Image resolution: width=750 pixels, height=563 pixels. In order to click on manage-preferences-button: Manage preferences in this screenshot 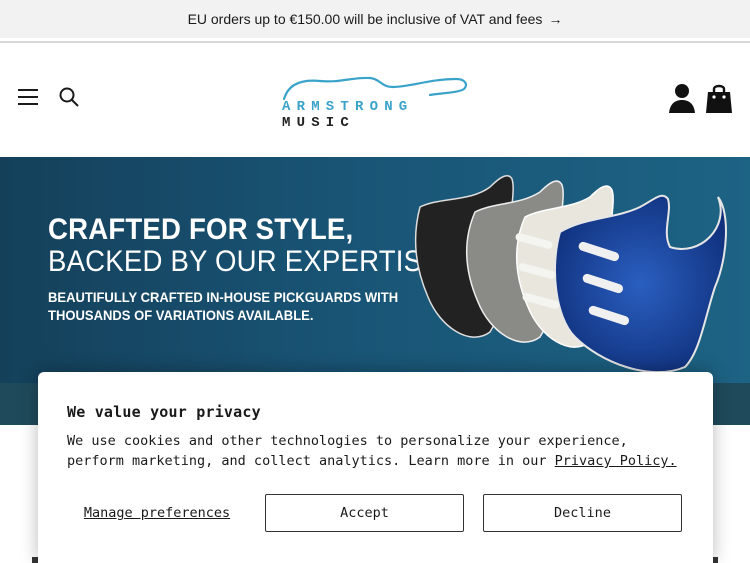, I will do `click(157, 513)`.